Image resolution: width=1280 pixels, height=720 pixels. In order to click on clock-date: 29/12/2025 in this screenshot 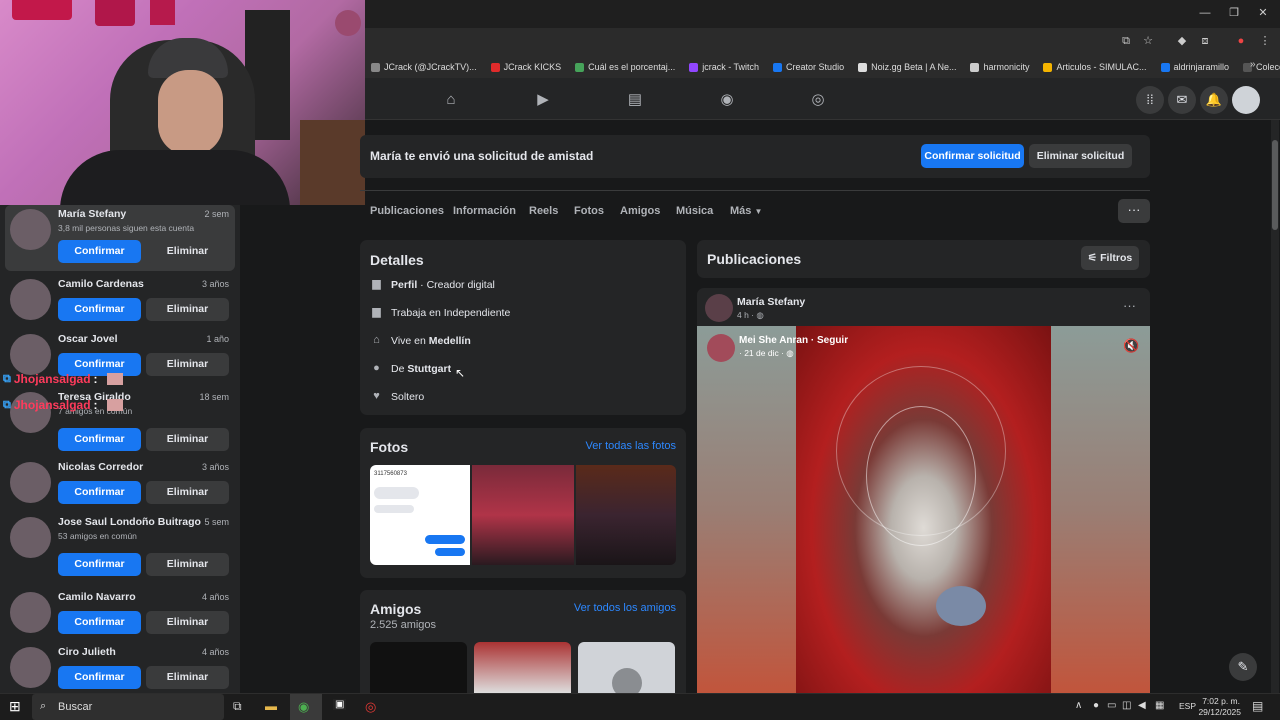, I will do `click(1219, 712)`.